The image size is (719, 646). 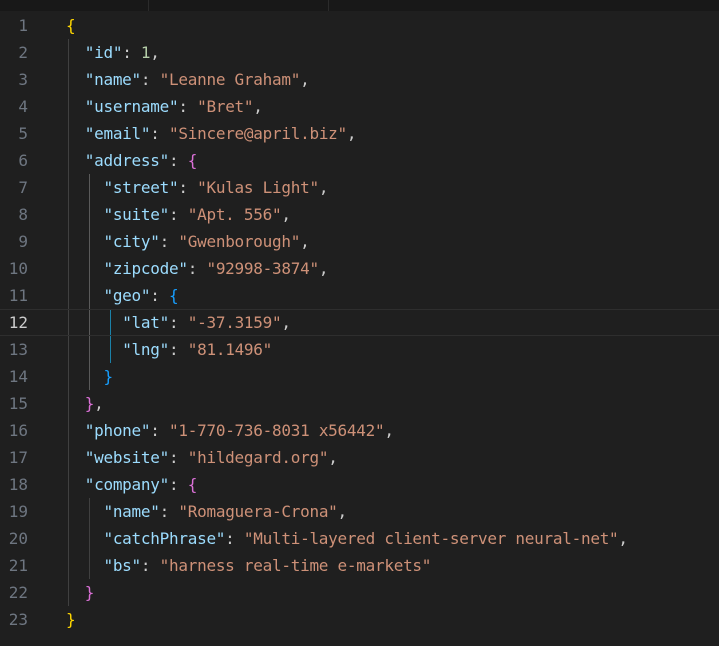 What do you see at coordinates (132, 160) in the screenshot?
I see `code-text: "address": {` at bounding box center [132, 160].